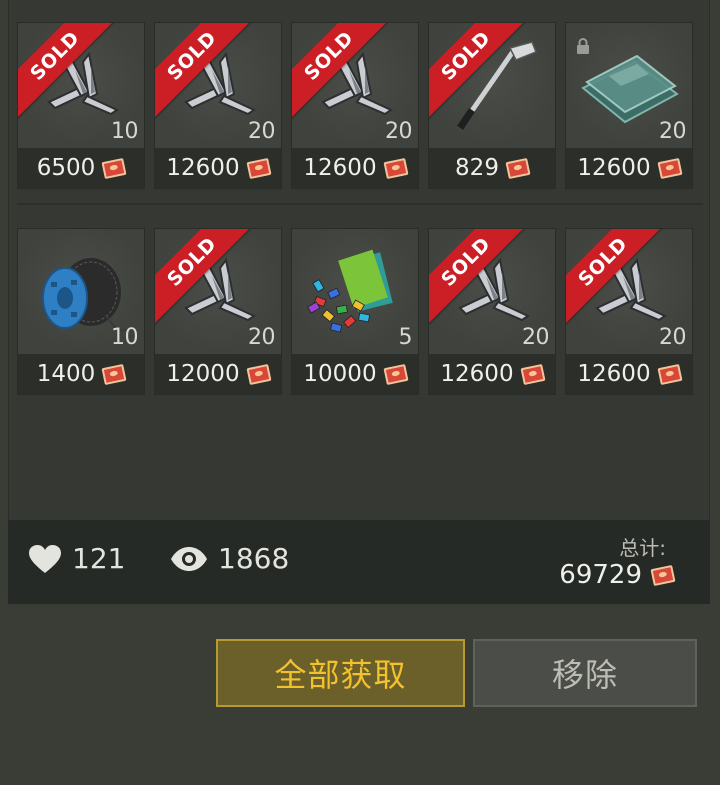 The height and width of the screenshot is (785, 720). Describe the element at coordinates (81, 105) in the screenshot. I see `item-slot: SOLD 10 6500` at that location.